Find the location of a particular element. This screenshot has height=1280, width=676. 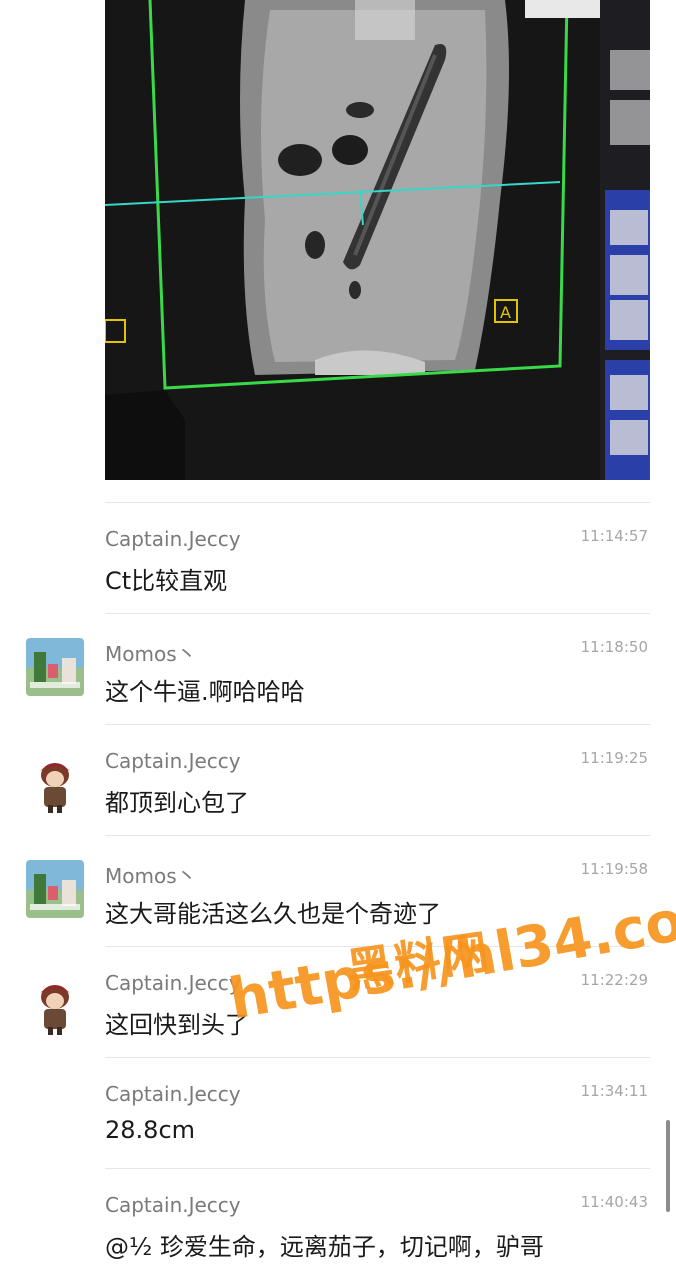

message-time: 11:34:11 is located at coordinates (614, 1091).